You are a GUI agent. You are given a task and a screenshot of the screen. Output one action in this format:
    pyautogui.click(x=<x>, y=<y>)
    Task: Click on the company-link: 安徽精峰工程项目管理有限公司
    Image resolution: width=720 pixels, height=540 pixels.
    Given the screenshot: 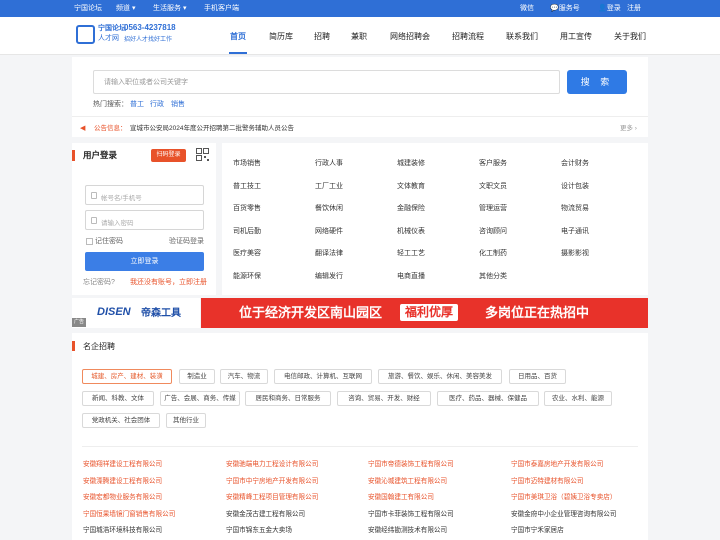 What is the action you would take?
    pyautogui.click(x=272, y=497)
    